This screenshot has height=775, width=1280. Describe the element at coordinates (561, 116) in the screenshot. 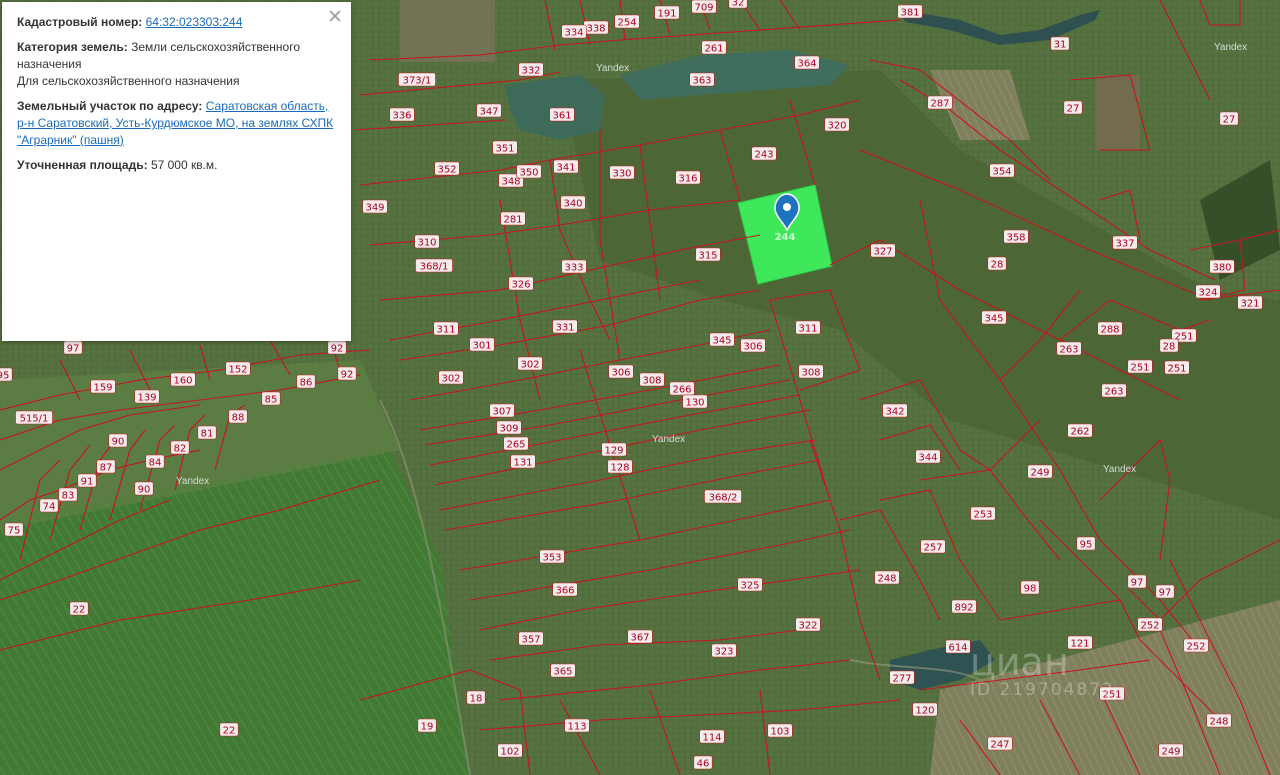

I see `plot-number-label: 361` at that location.